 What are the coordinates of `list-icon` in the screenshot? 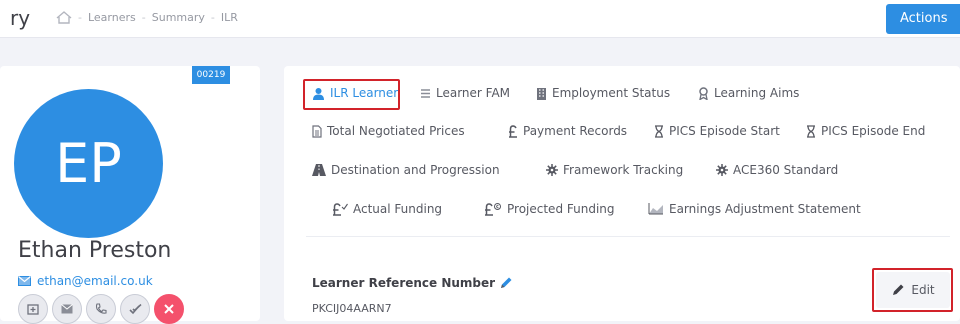 It's located at (425, 93).